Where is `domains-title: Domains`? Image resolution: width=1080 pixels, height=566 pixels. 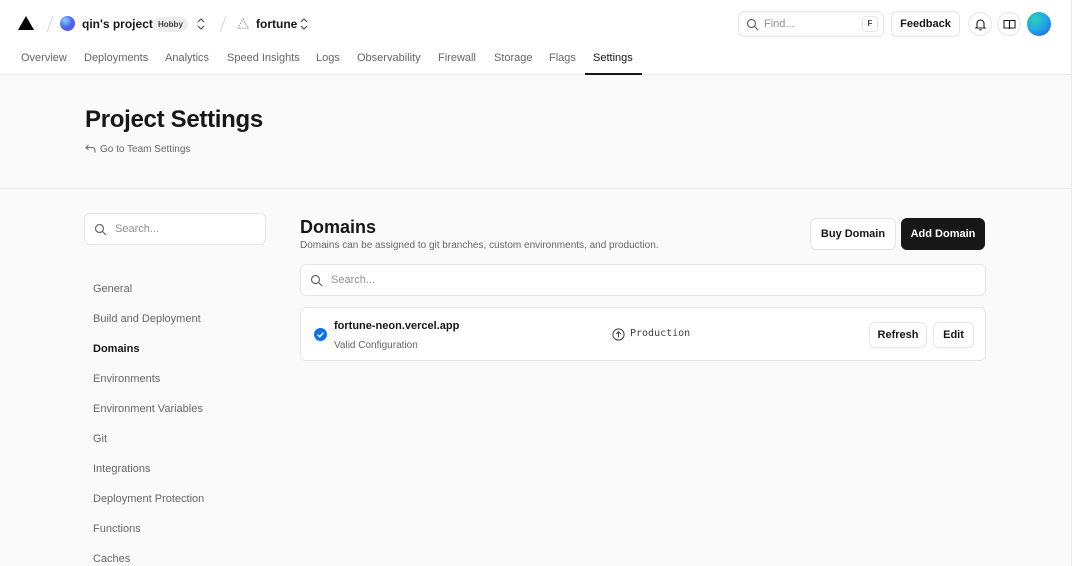 domains-title: Domains is located at coordinates (338, 227).